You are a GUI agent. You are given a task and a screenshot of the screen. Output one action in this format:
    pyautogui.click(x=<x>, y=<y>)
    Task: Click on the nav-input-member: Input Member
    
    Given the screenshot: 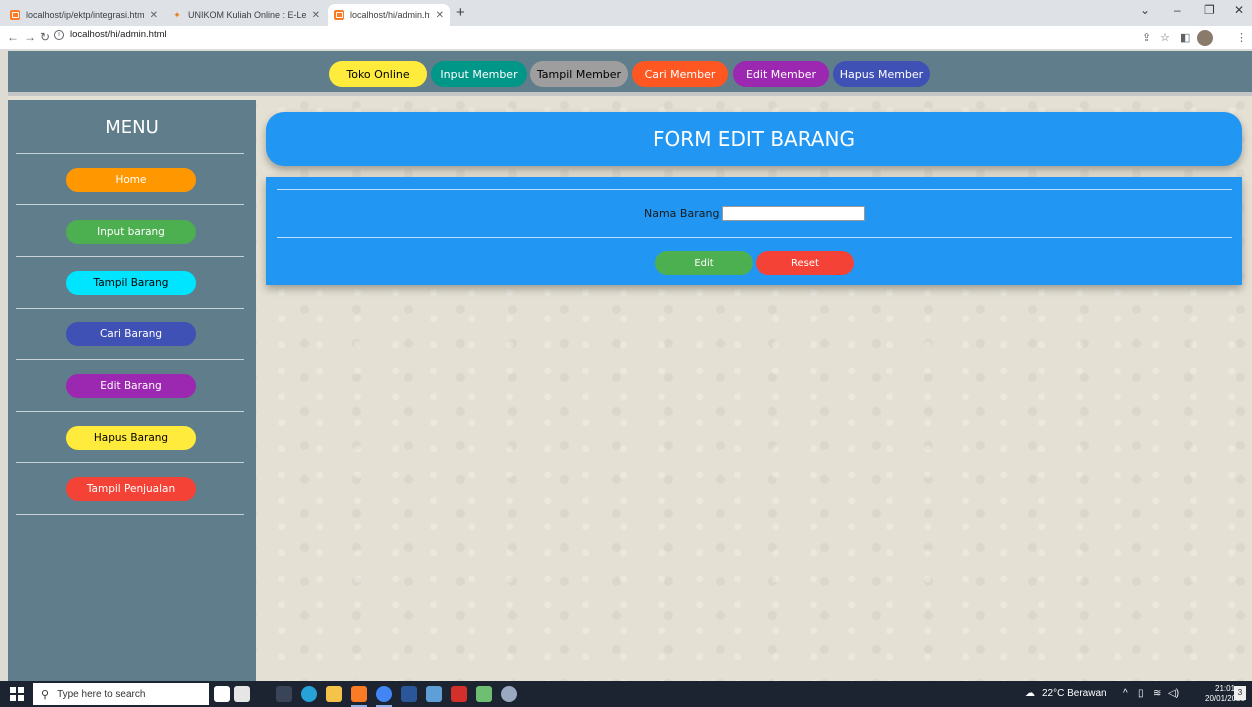 What is the action you would take?
    pyautogui.click(x=479, y=74)
    